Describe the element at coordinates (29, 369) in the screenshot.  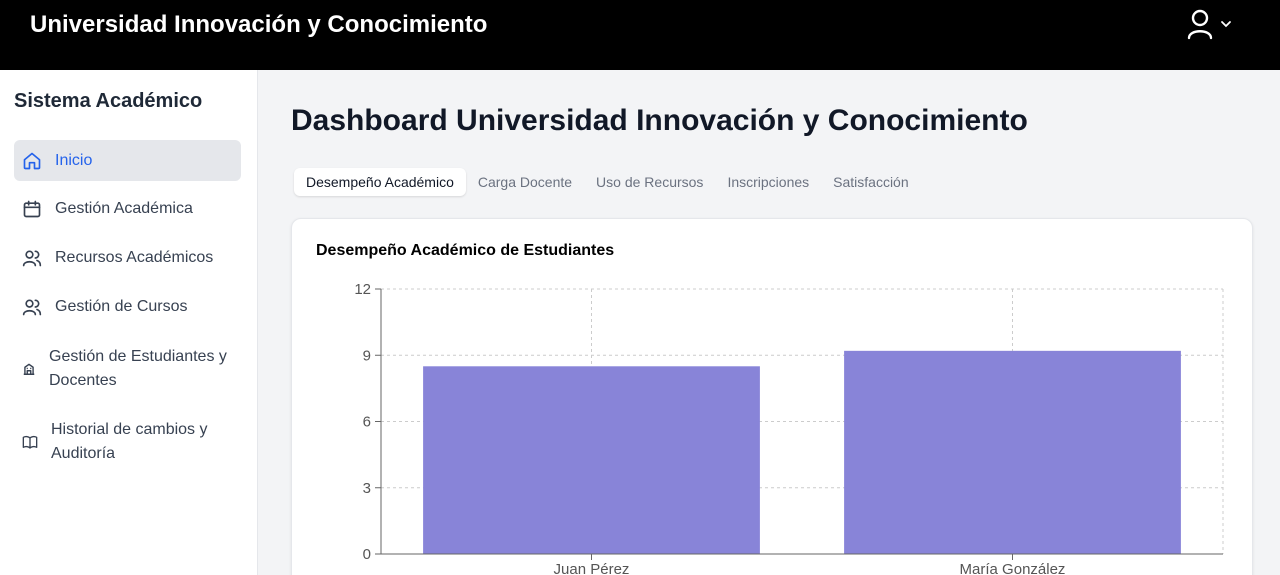
I see `building-icon` at that location.